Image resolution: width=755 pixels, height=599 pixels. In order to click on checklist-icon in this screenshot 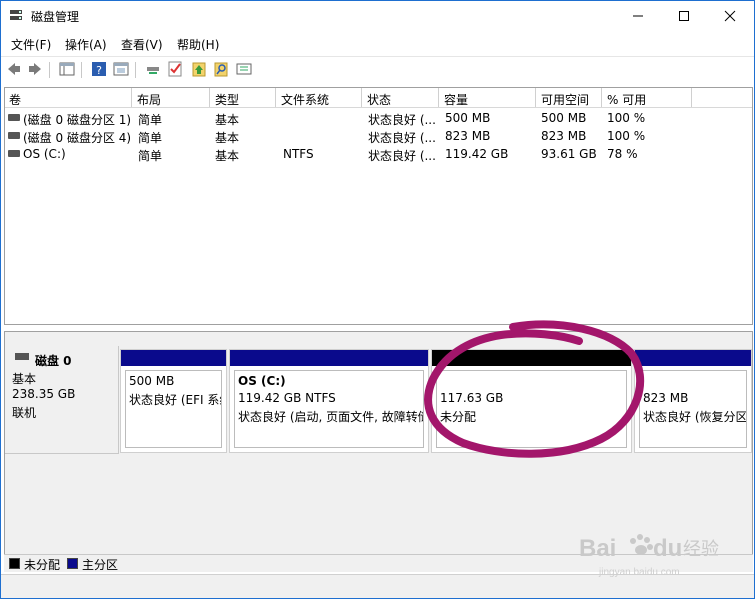, I will do `click(175, 69)`.